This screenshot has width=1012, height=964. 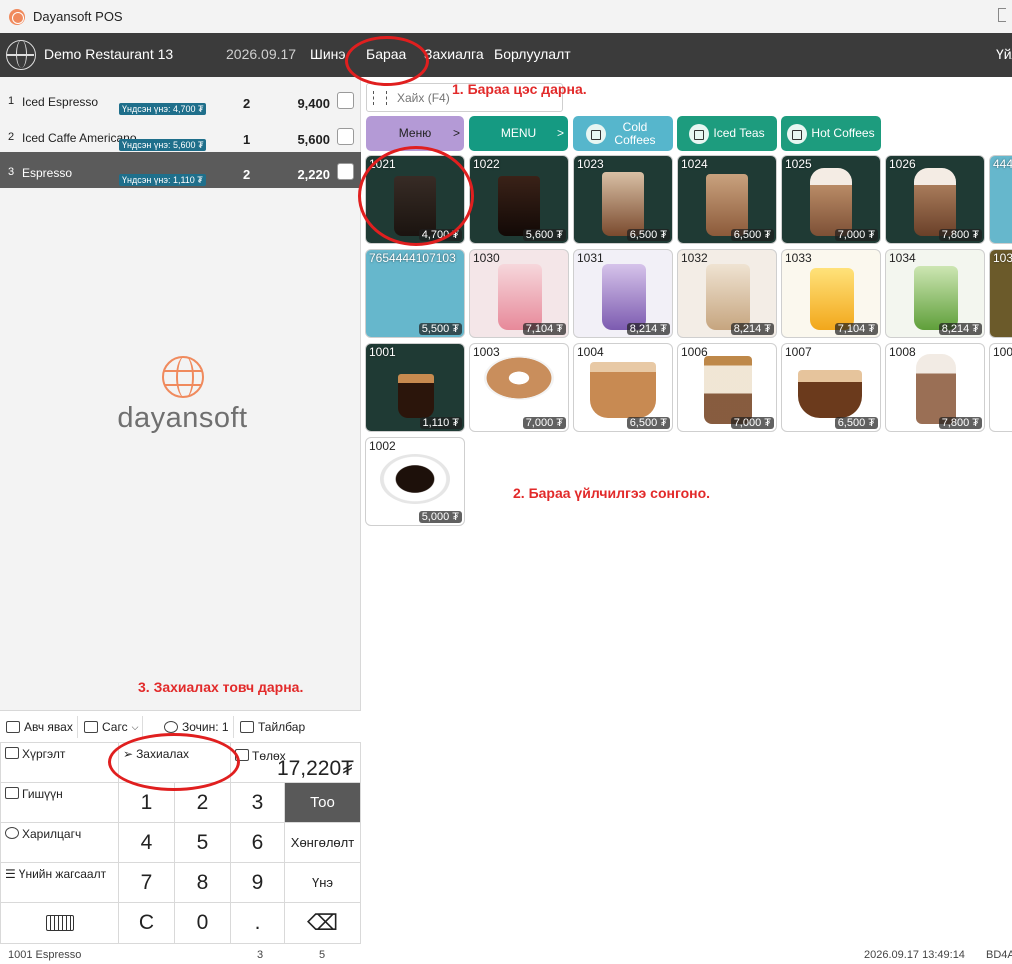 What do you see at coordinates (257, 842) in the screenshot?
I see `key-6: 6` at bounding box center [257, 842].